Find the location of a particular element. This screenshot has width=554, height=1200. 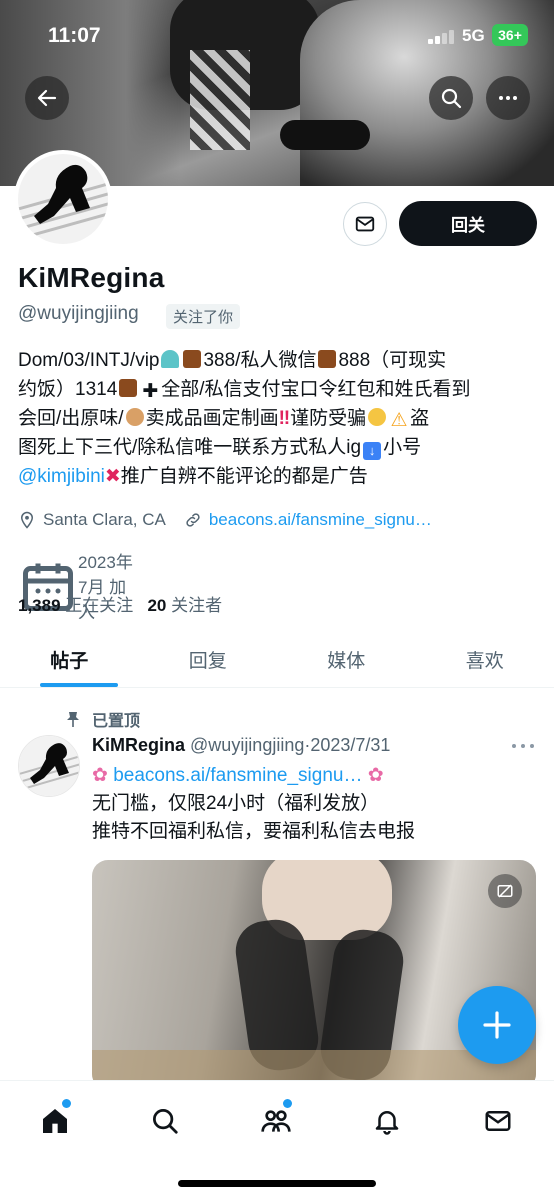

nav-communities is located at coordinates (276, 1120).